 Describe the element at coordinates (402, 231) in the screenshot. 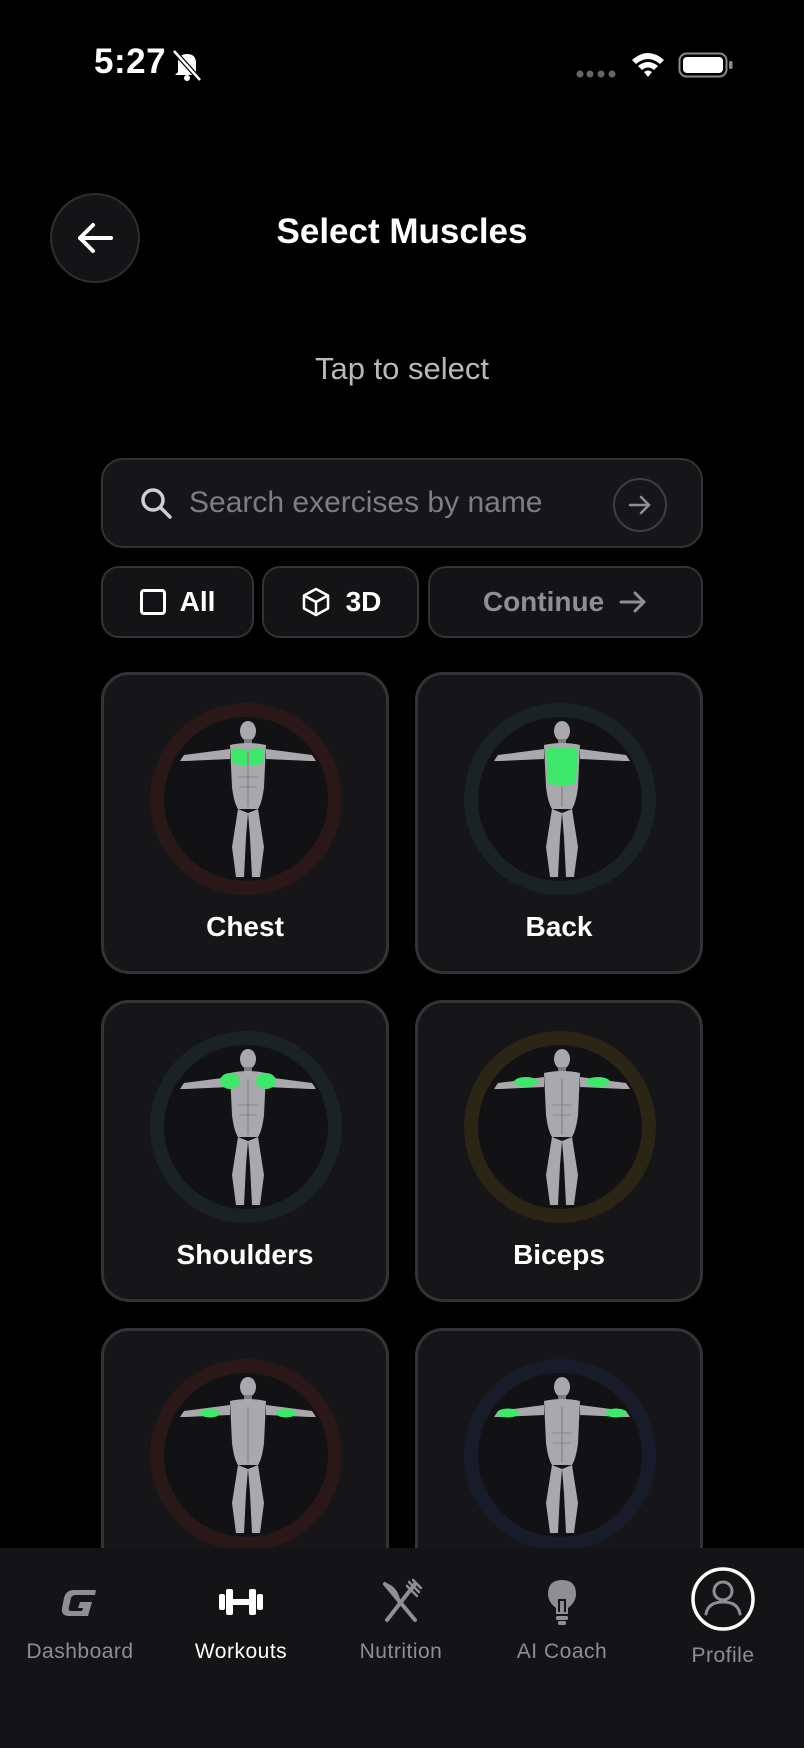

I see `page-title: Select Muscles` at that location.